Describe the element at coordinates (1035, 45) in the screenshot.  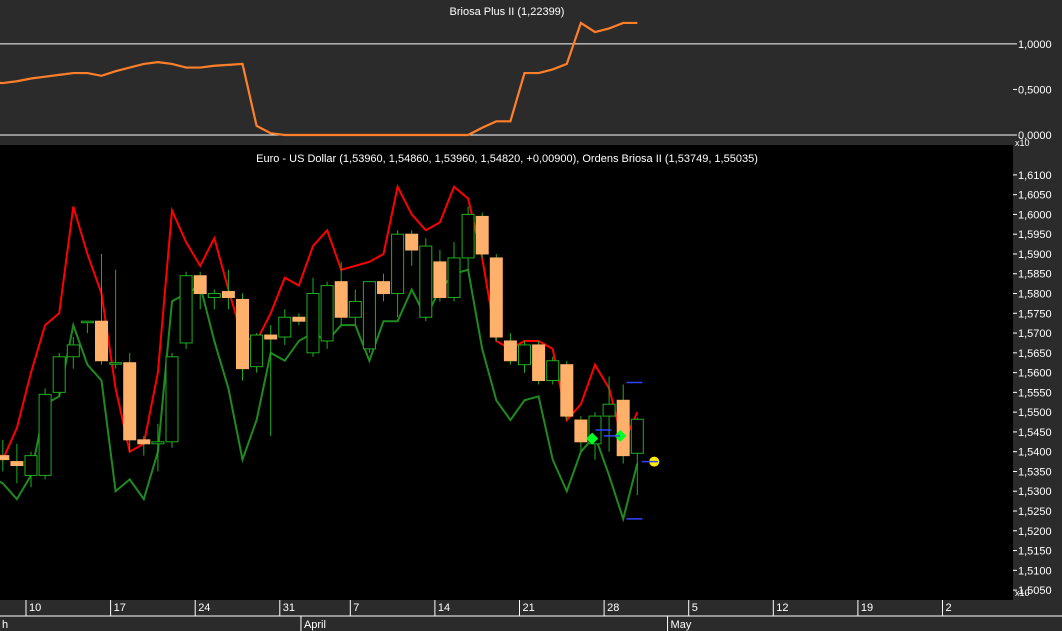
I see `y-tick-label: 1,0000` at that location.